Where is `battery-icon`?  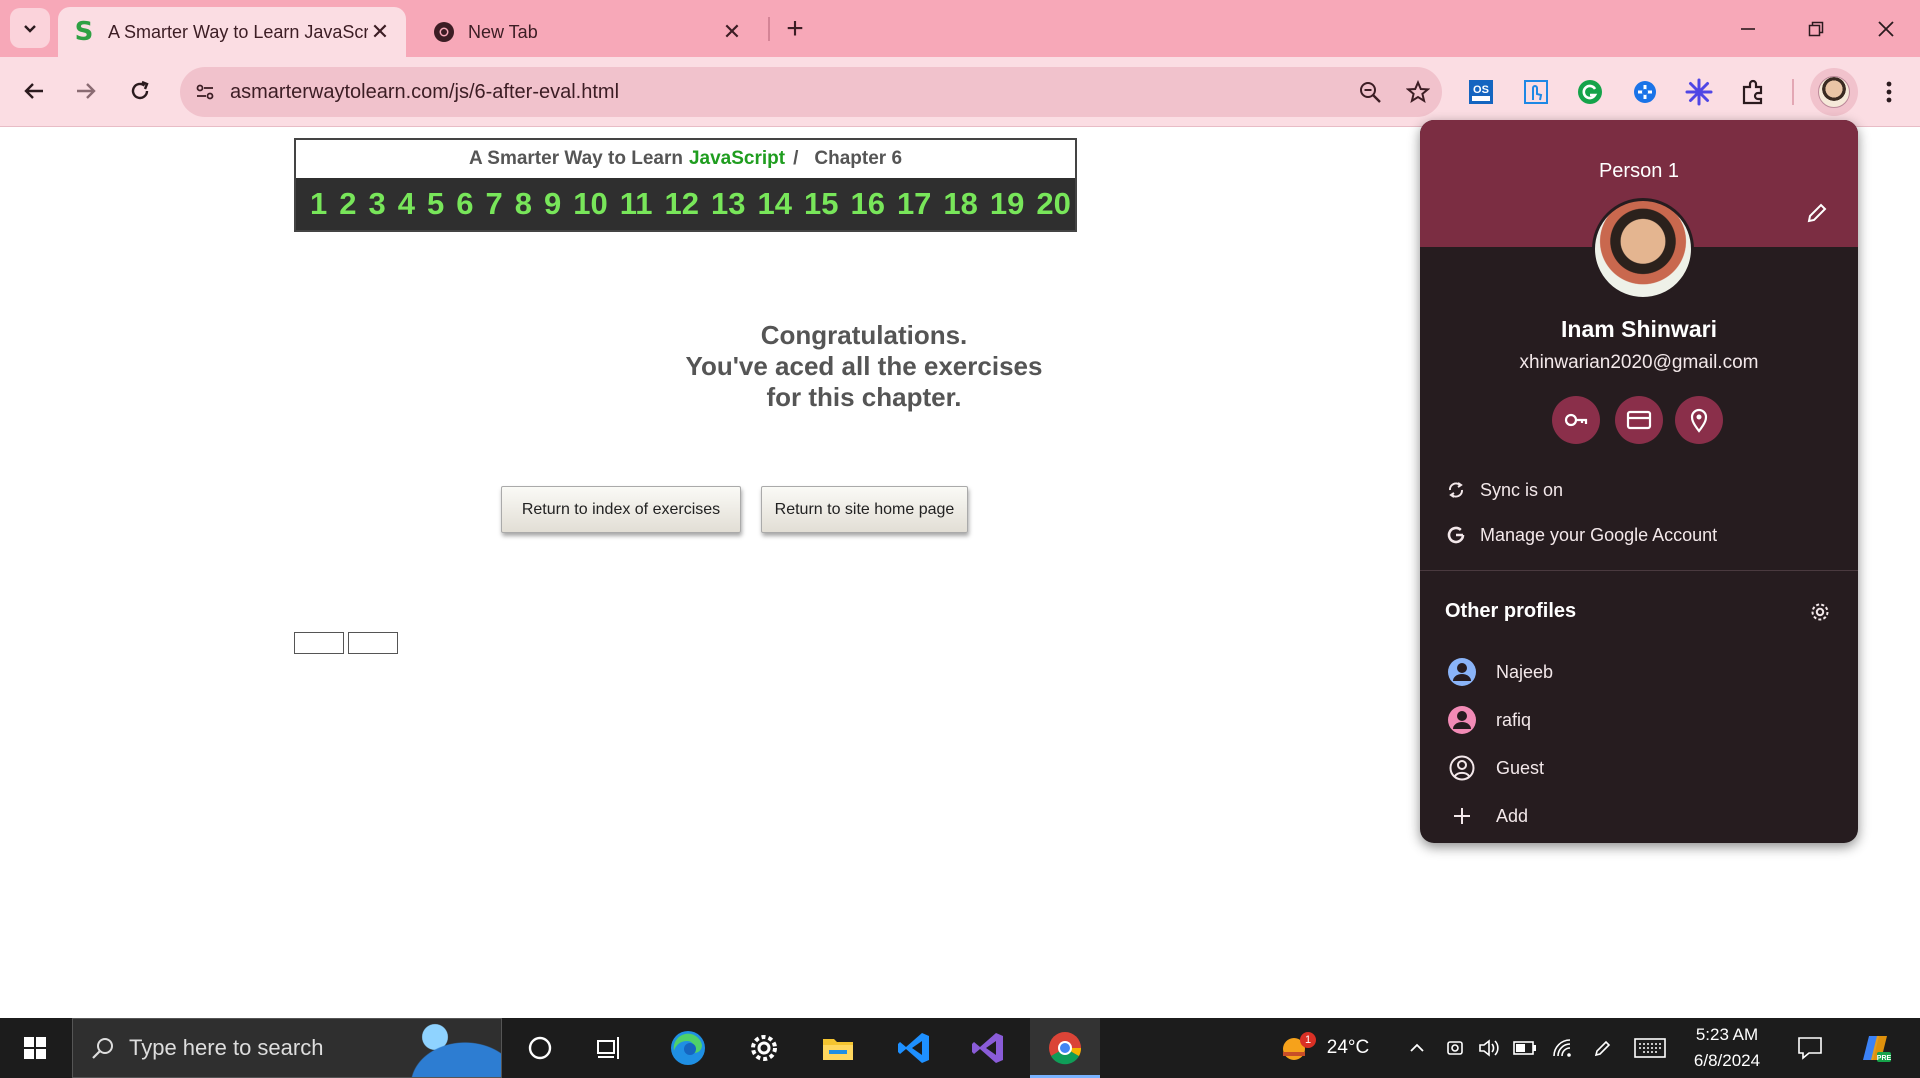 battery-icon is located at coordinates (1524, 1048).